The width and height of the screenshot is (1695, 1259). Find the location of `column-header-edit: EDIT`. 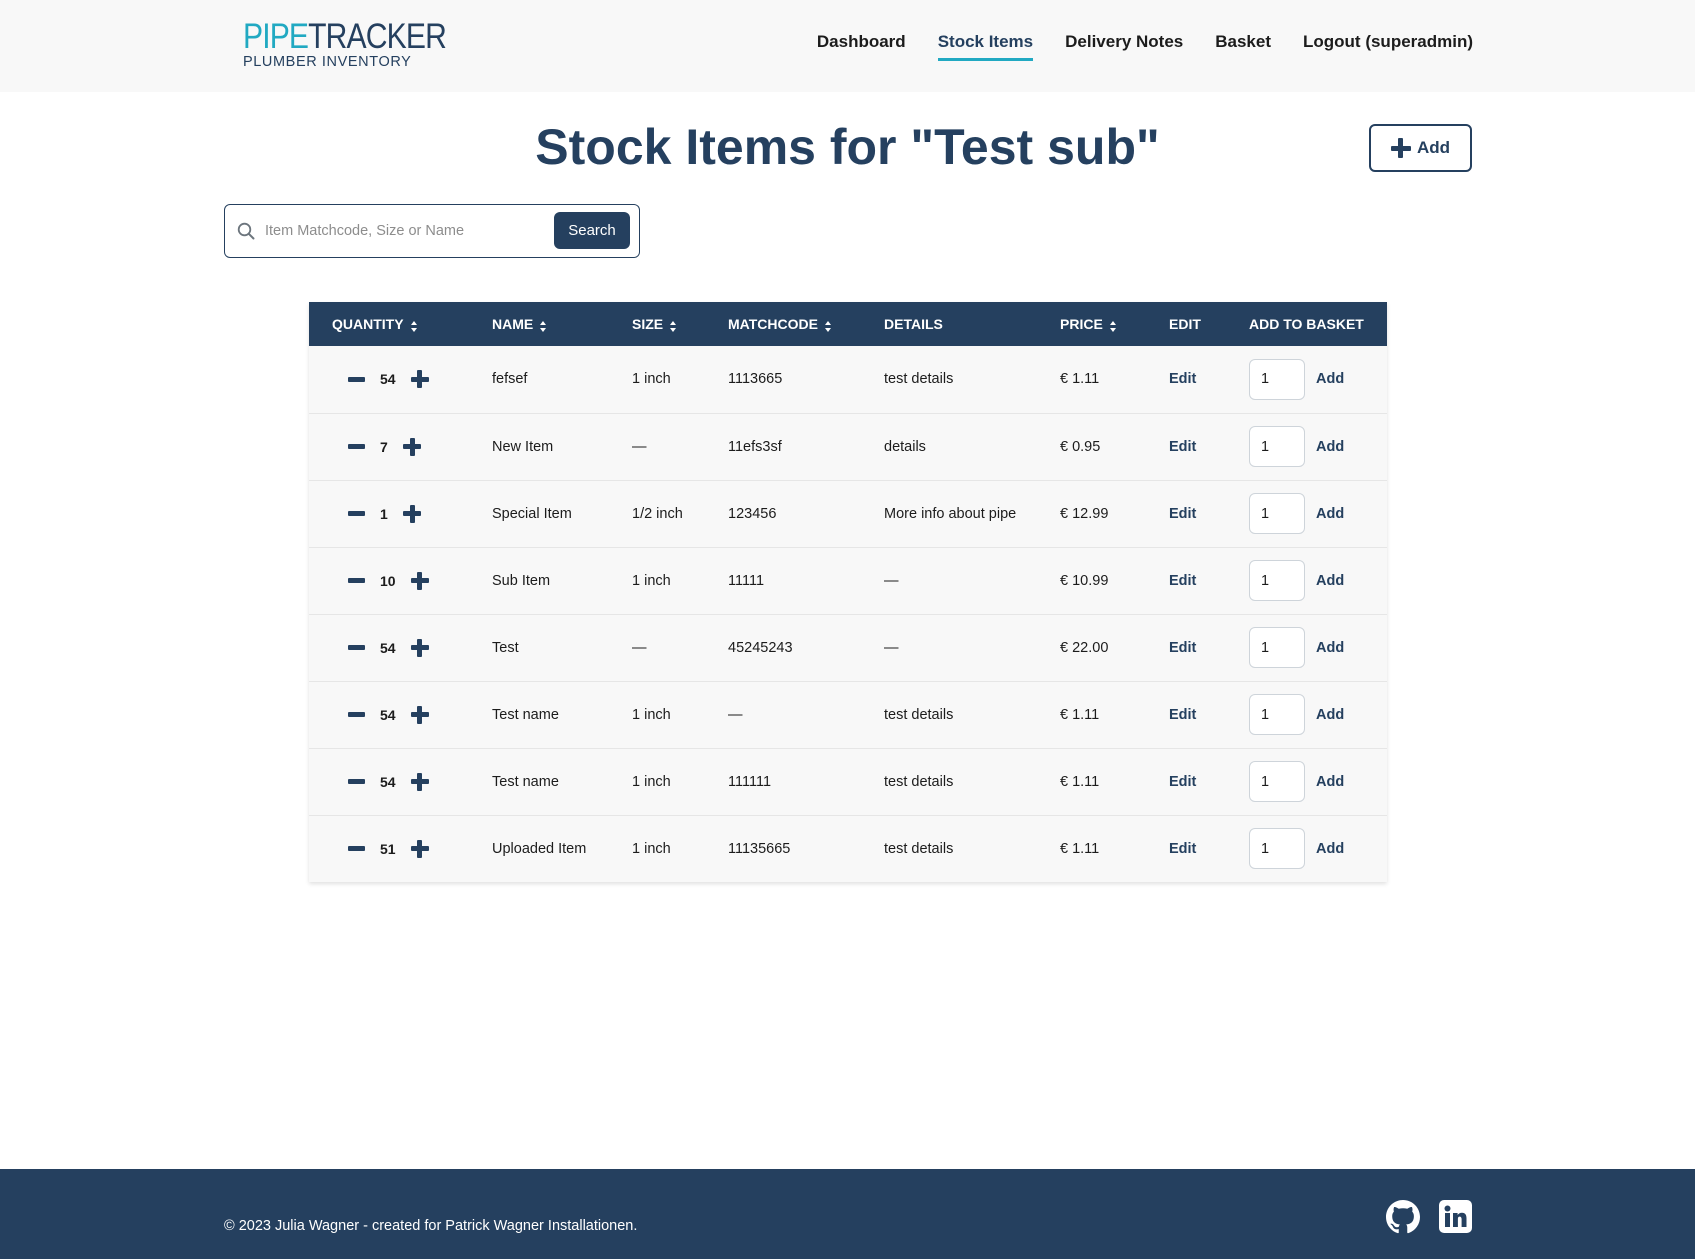

column-header-edit: EDIT is located at coordinates (1185, 324).